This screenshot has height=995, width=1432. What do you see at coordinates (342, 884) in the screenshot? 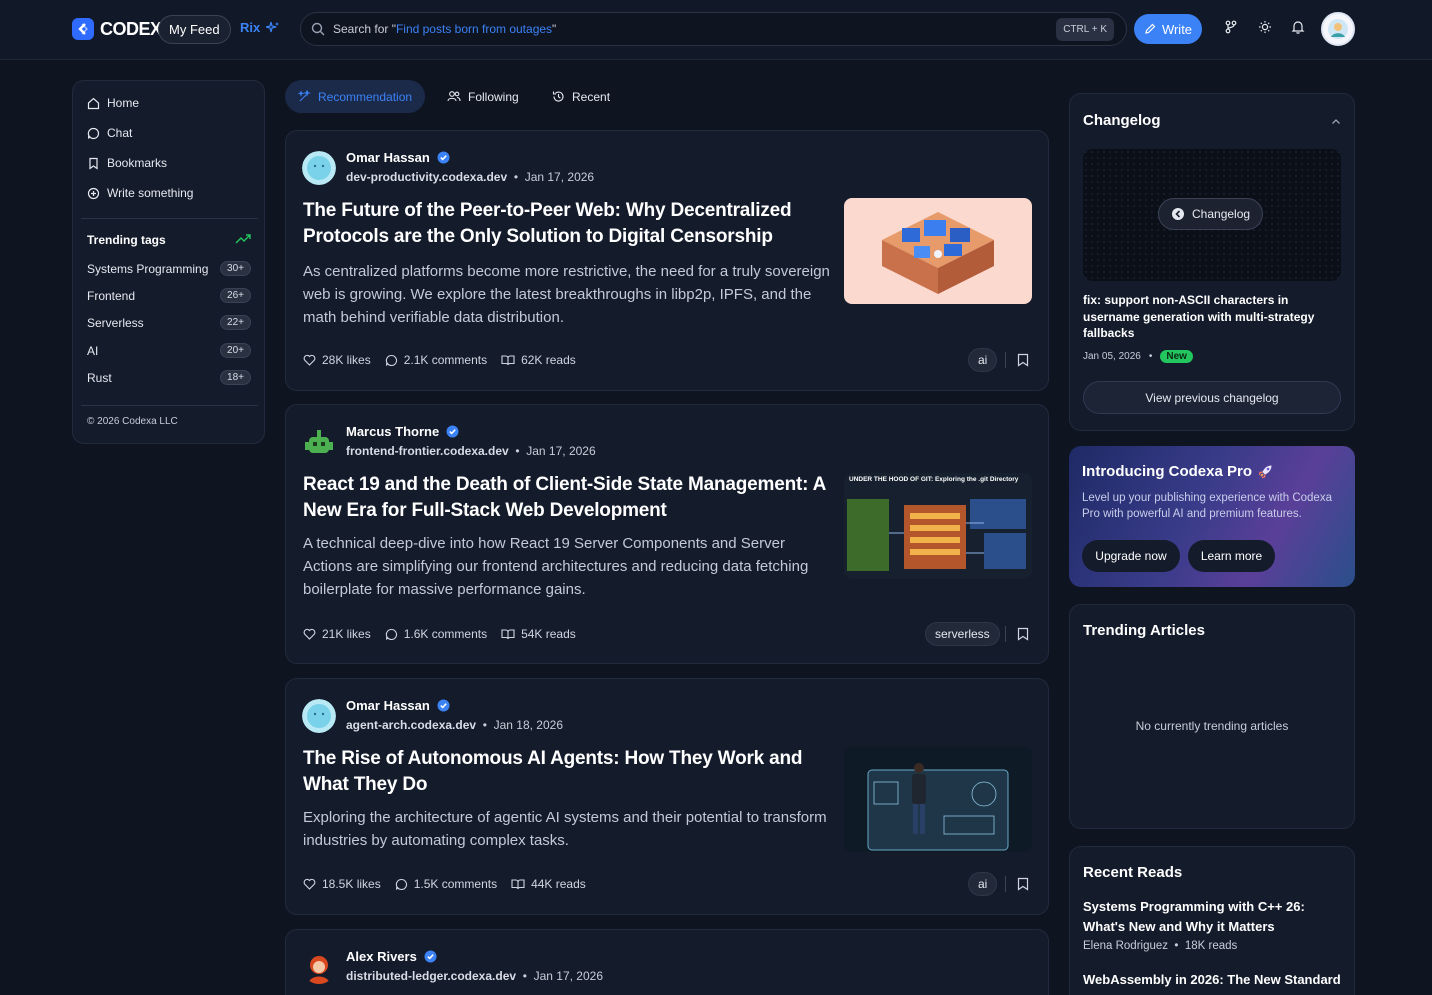
I see `likes-stat: 18.5K likes` at bounding box center [342, 884].